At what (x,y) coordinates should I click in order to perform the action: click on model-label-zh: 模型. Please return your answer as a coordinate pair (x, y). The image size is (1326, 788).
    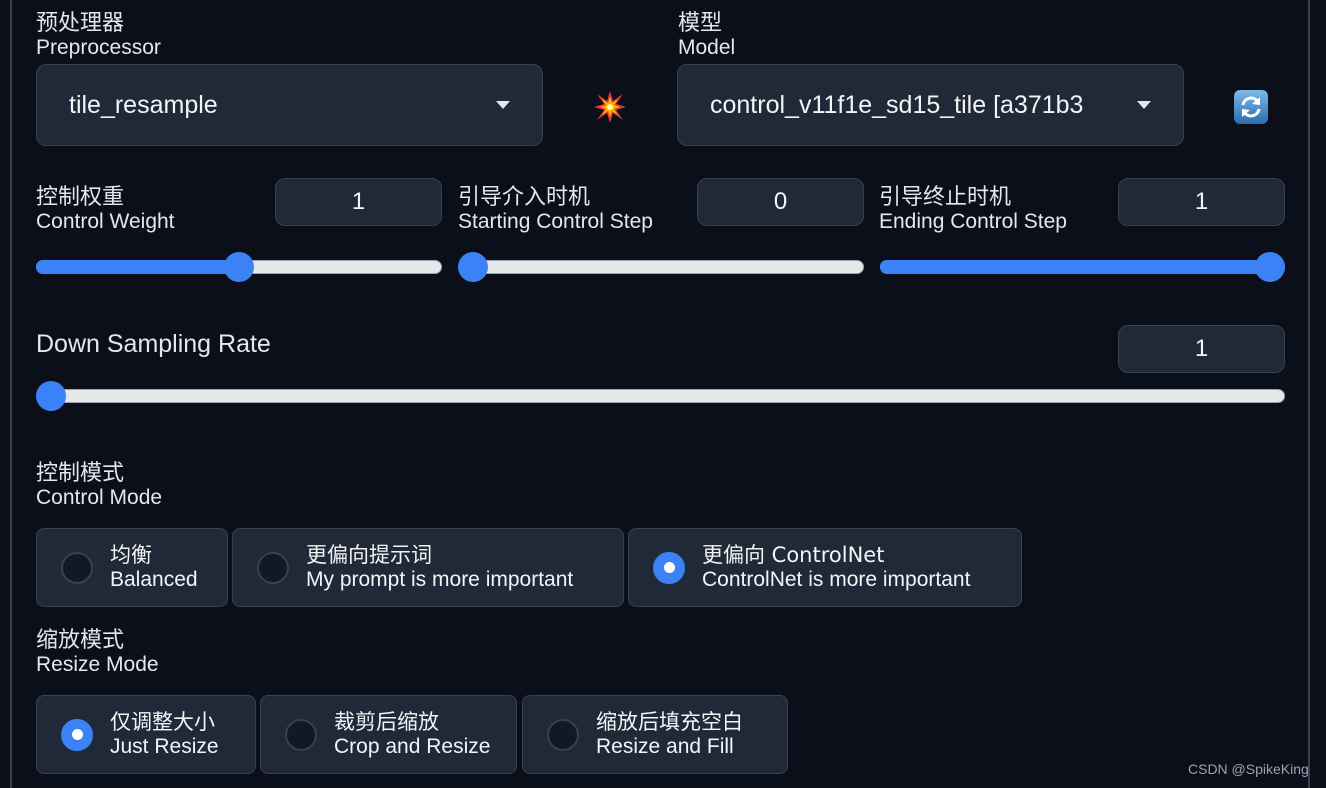
    Looking at the image, I should click on (700, 23).